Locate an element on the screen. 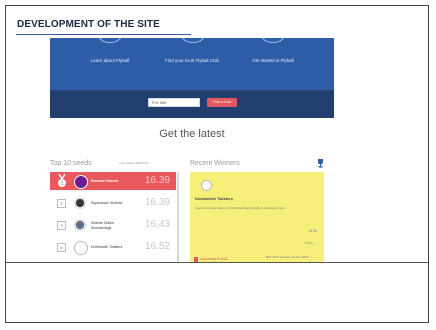 The height and width of the screenshot is (330, 436). team-name: Supersonic Sixfives is located at coordinates (107, 203).